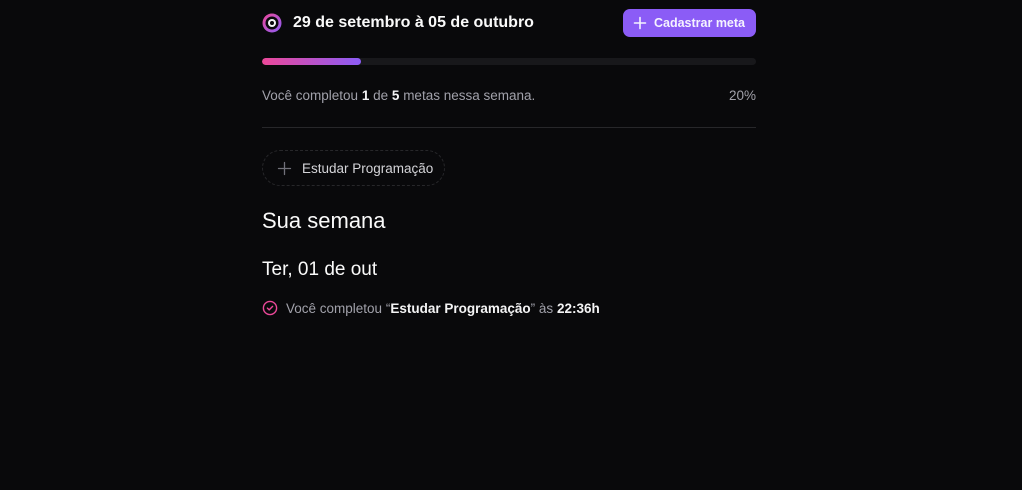 This screenshot has height=490, width=1022. I want to click on completion-prefix: Você completou, so click(334, 308).